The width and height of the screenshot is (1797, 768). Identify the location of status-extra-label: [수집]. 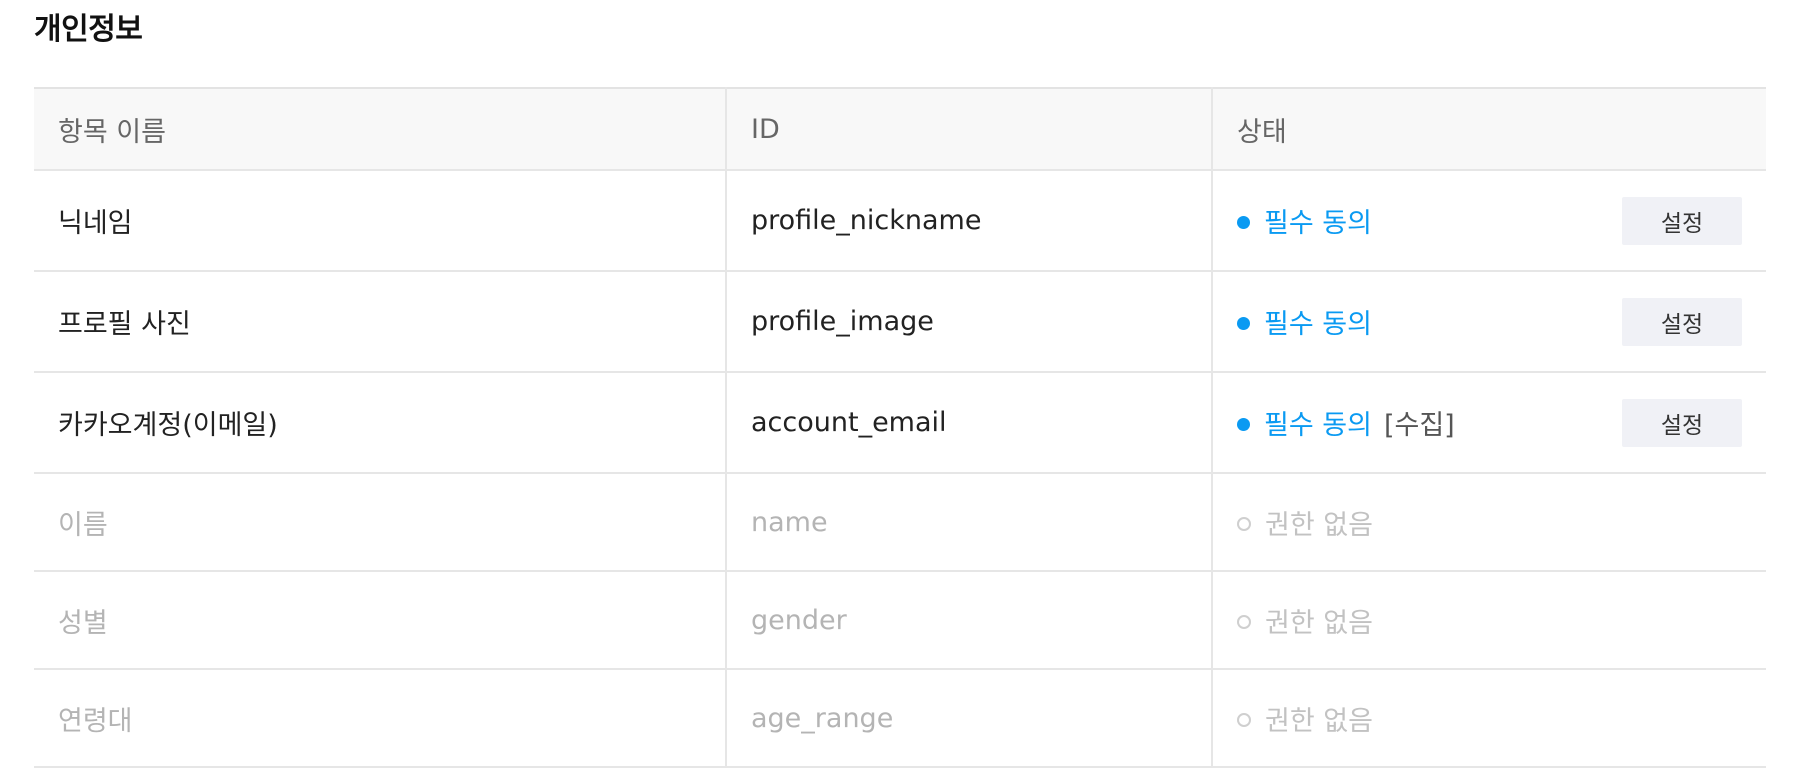
(1419, 425).